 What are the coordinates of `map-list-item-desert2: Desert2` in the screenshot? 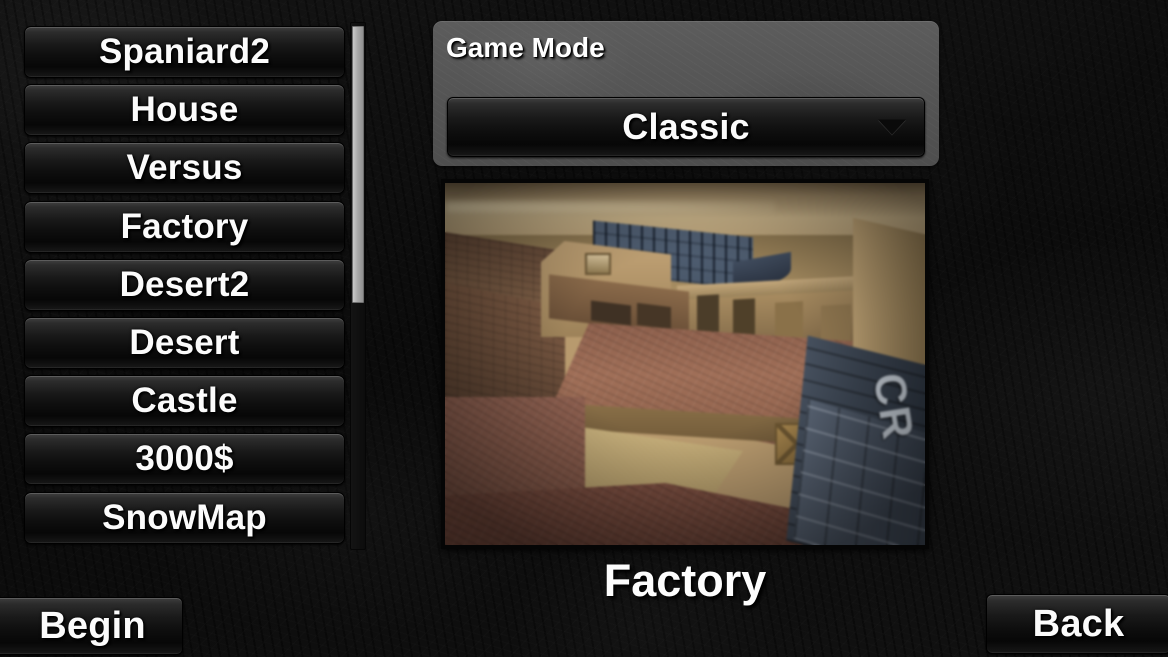 It's located at (184, 284).